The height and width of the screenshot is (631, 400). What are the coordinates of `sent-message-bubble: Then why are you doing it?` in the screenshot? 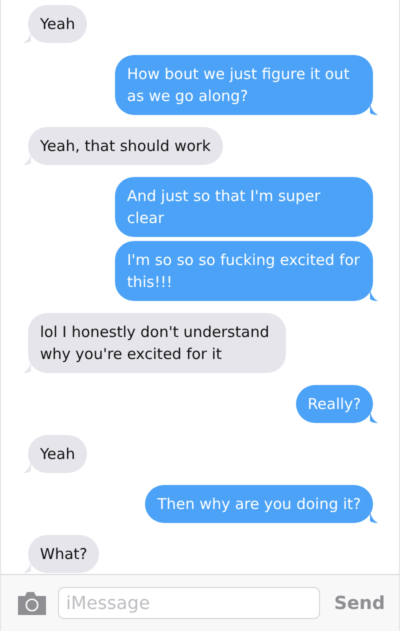 It's located at (259, 504).